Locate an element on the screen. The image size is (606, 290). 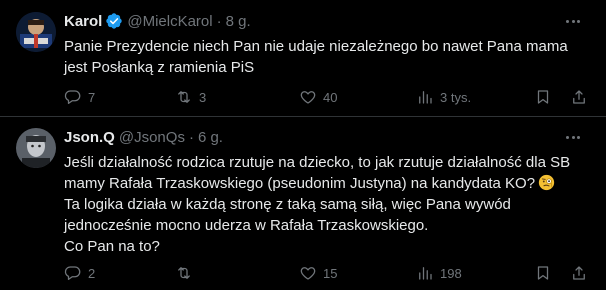
views-count: 3 tys. is located at coordinates (456, 97).